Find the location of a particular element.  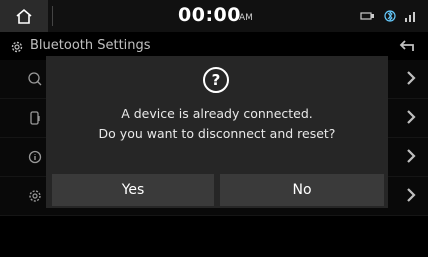

question-icon: ? is located at coordinates (216, 80).